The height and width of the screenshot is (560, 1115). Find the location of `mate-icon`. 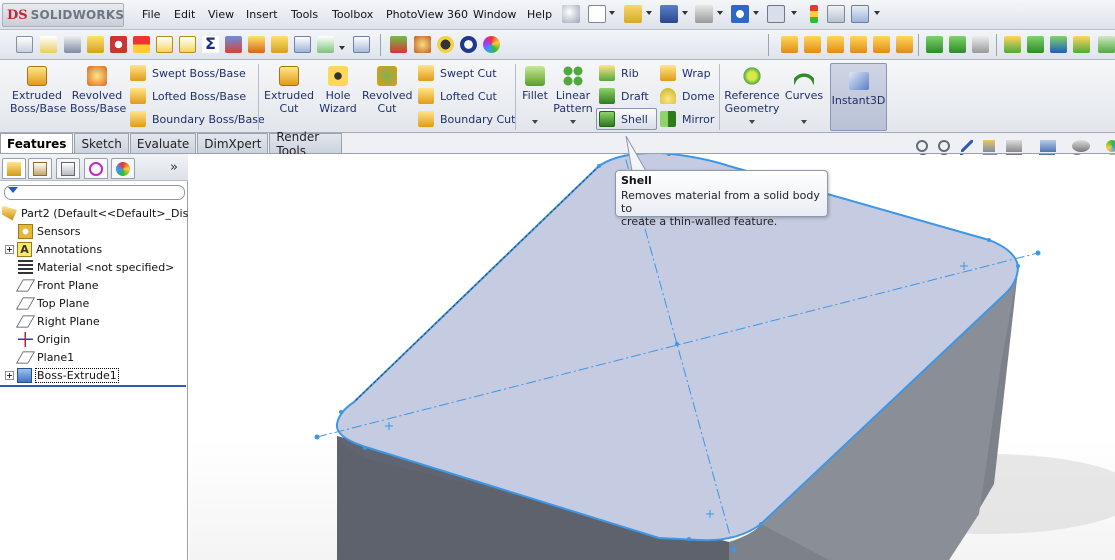

mate-icon is located at coordinates (934, 44).